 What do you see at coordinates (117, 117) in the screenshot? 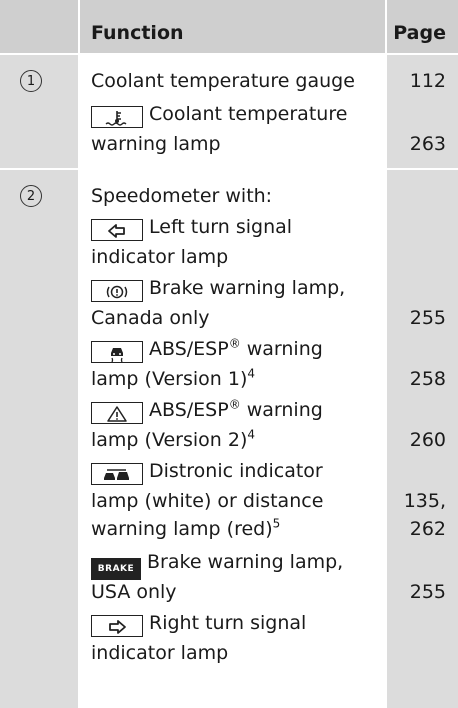
I see `coolant-temperature-icon` at bounding box center [117, 117].